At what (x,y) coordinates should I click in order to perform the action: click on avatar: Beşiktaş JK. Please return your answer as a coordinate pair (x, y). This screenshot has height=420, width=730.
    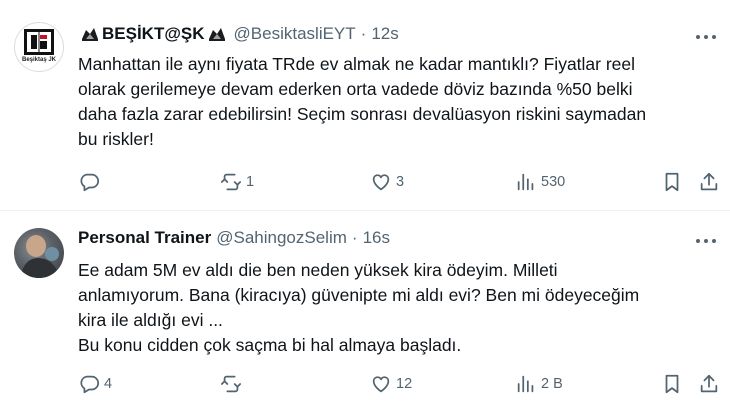
    Looking at the image, I should click on (39, 47).